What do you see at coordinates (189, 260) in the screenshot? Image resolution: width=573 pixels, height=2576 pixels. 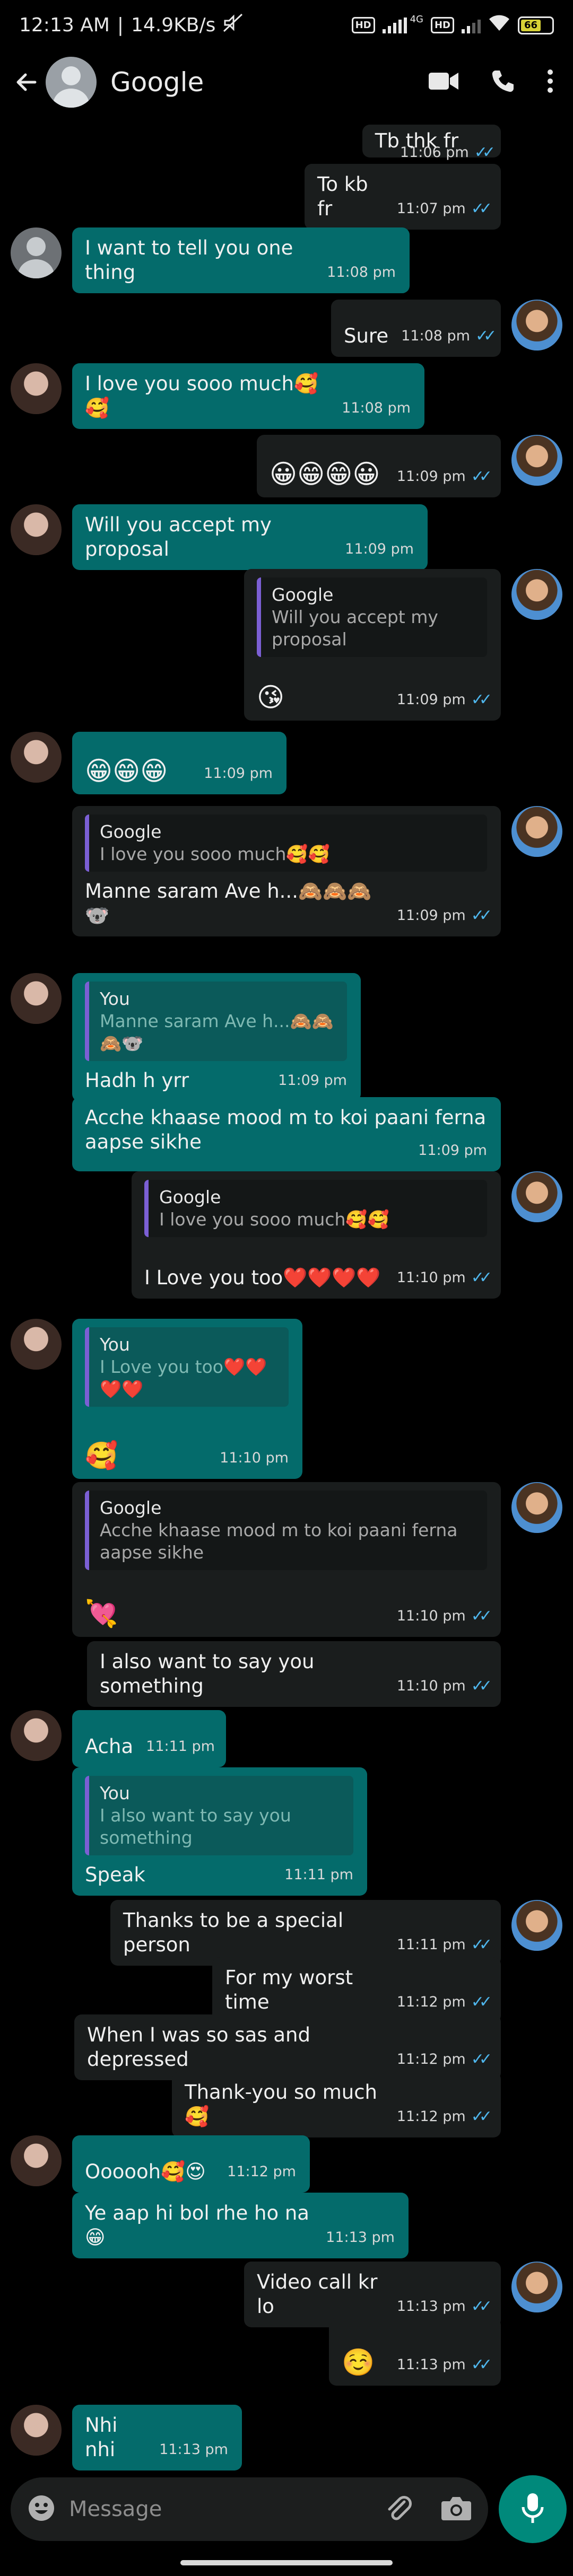 I see `message-text: I want to tell you one thing` at bounding box center [189, 260].